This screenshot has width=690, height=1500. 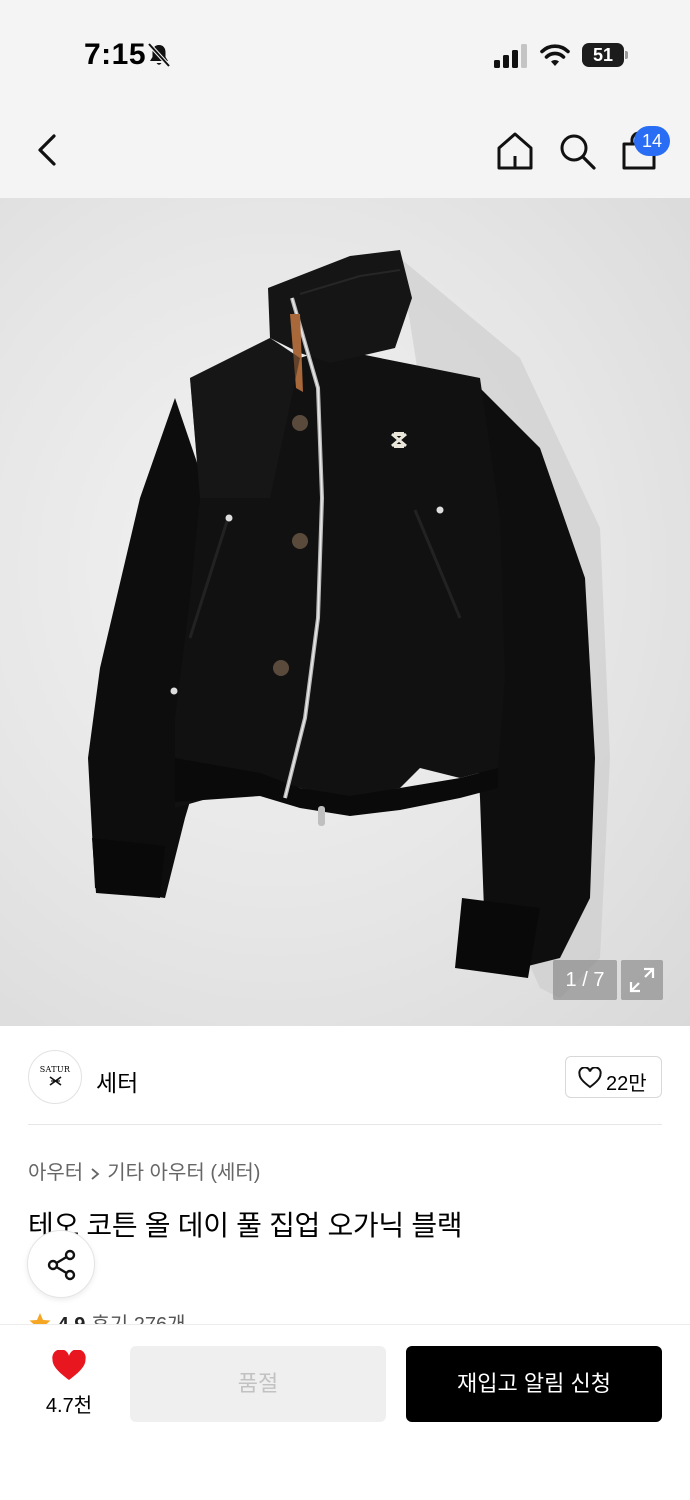 I want to click on product-title: 테오 코튼 올 데이 풀 집업 오가닉 블랙, so click(x=245, y=1225).